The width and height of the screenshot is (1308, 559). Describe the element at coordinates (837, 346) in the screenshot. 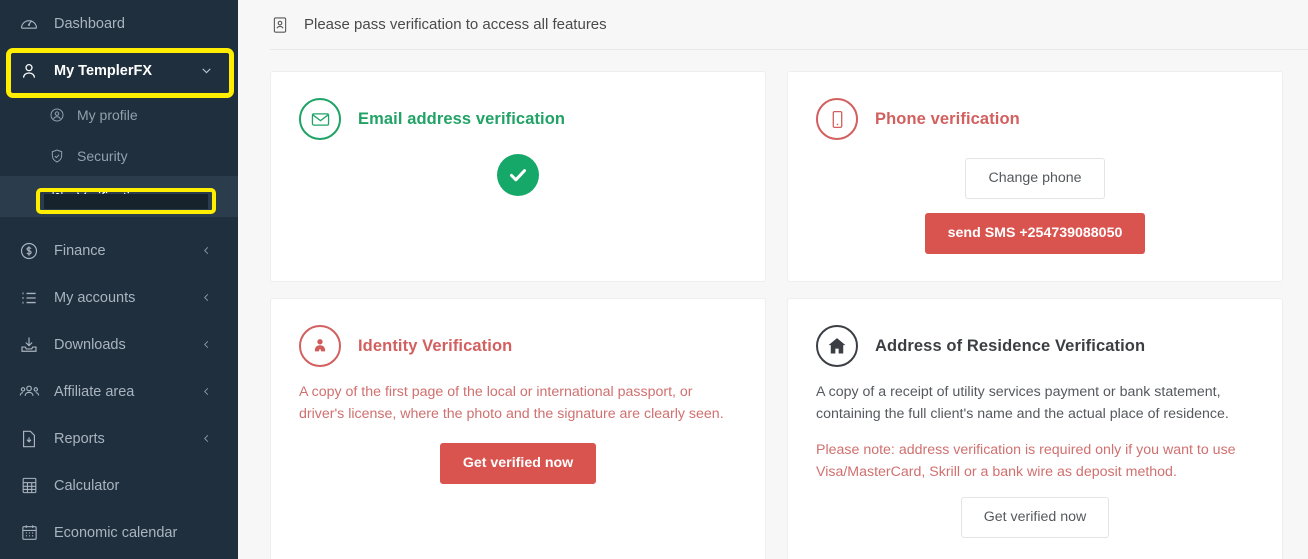

I see `home-icon` at that location.